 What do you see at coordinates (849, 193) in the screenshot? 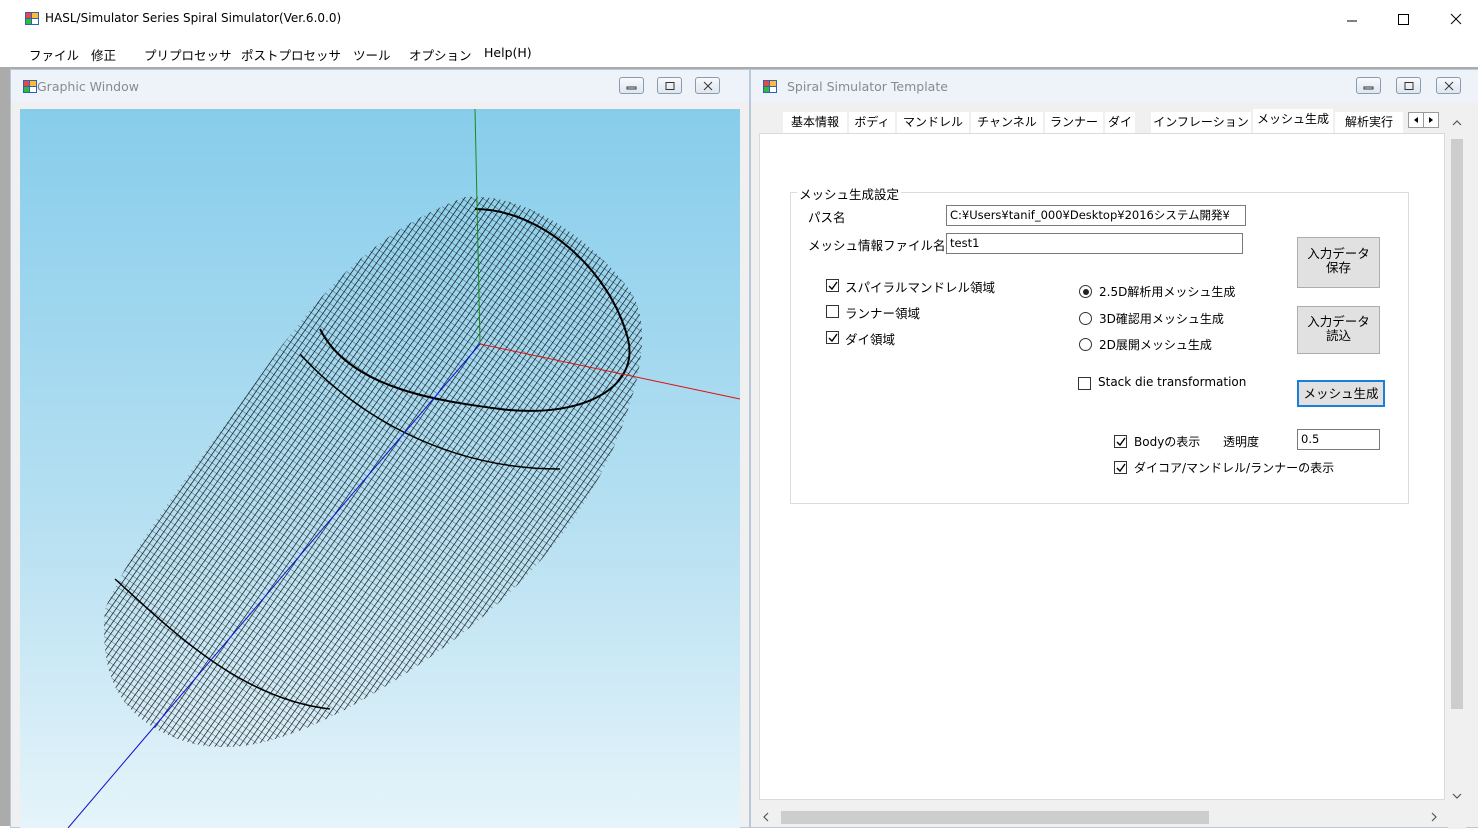
I see `mesh-settings-group-title: メッシュ生成設定` at bounding box center [849, 193].